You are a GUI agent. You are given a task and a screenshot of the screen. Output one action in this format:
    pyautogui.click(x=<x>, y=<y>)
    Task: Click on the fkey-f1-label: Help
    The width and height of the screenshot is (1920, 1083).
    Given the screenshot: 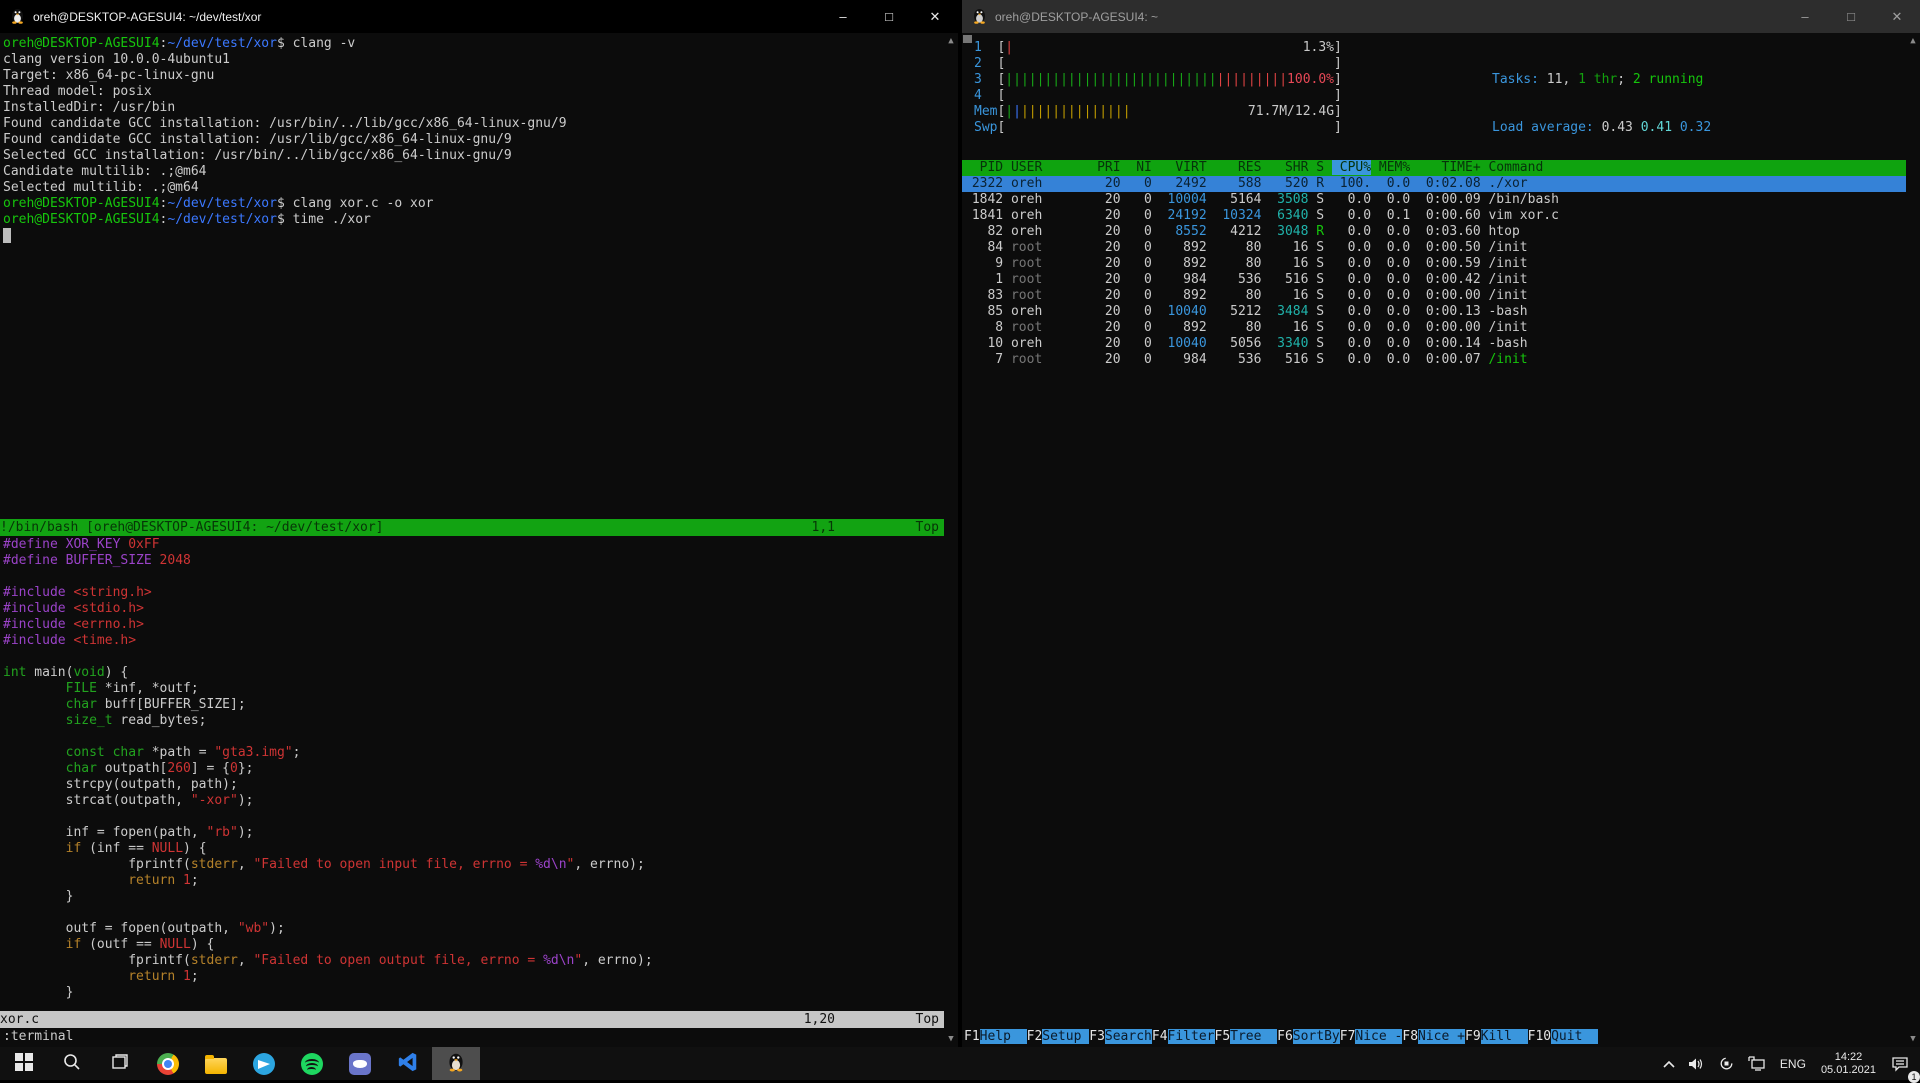 What is the action you would take?
    pyautogui.click(x=1003, y=1036)
    